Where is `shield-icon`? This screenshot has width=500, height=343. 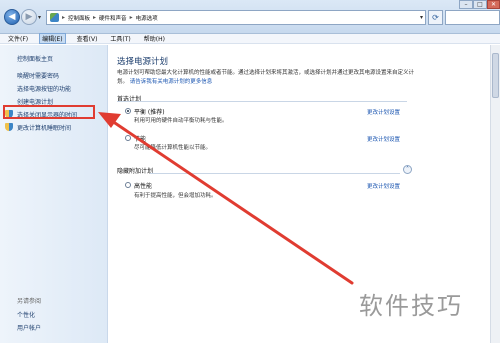
shield-icon is located at coordinates (9, 127).